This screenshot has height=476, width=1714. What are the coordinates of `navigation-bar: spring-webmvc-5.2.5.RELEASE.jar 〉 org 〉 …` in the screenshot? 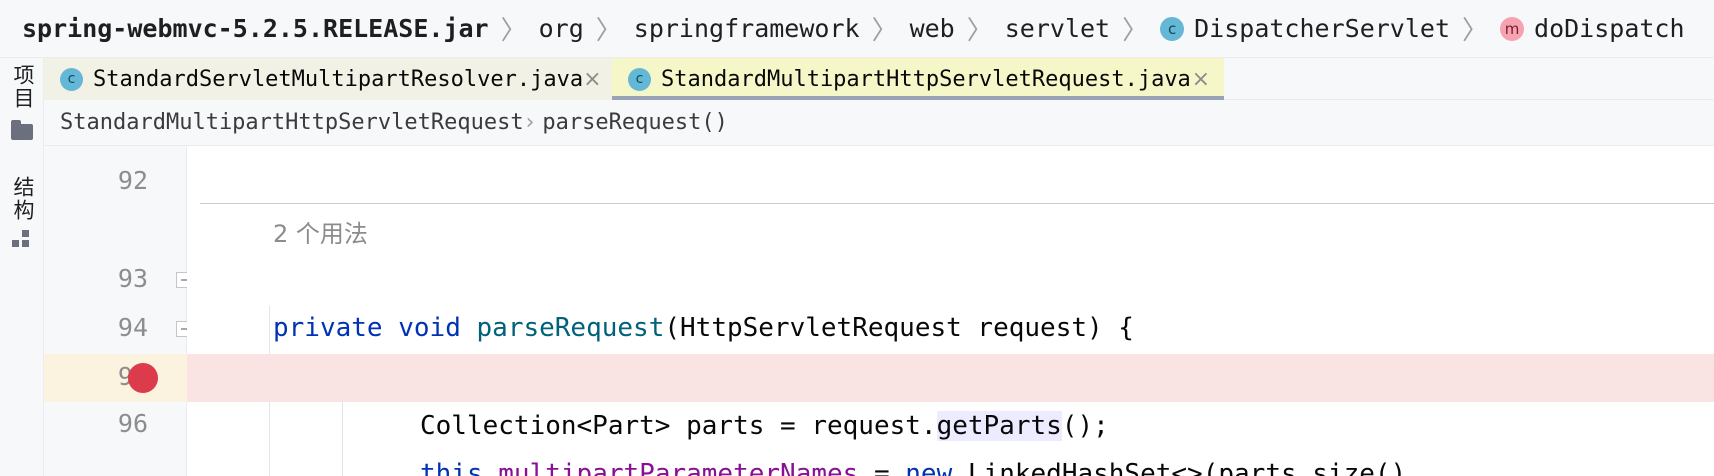 It's located at (857, 29).